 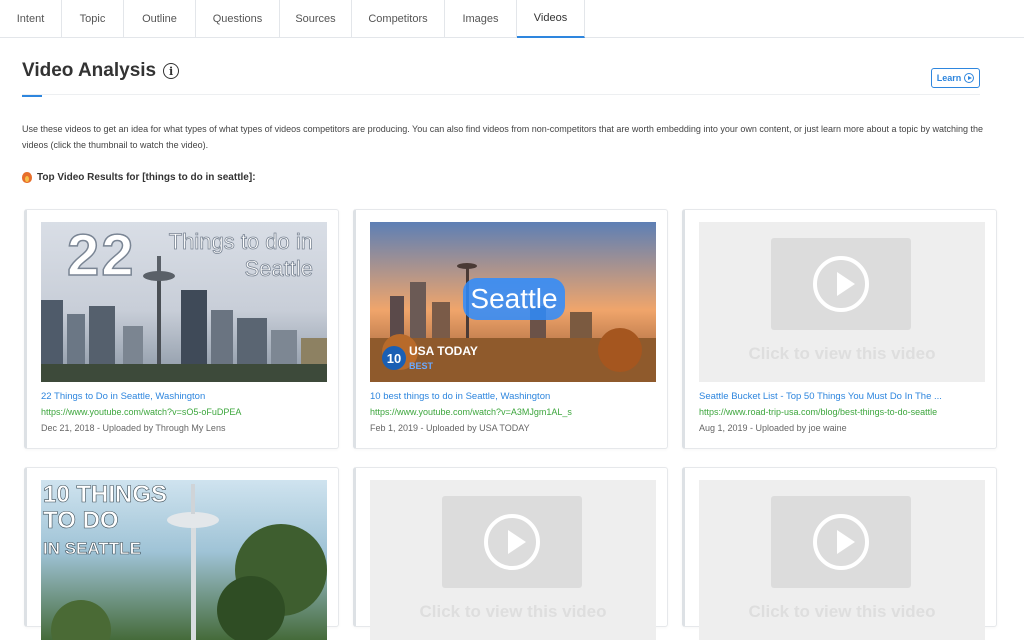 I want to click on video-thumbnail-3: Click to view this video, so click(x=842, y=302).